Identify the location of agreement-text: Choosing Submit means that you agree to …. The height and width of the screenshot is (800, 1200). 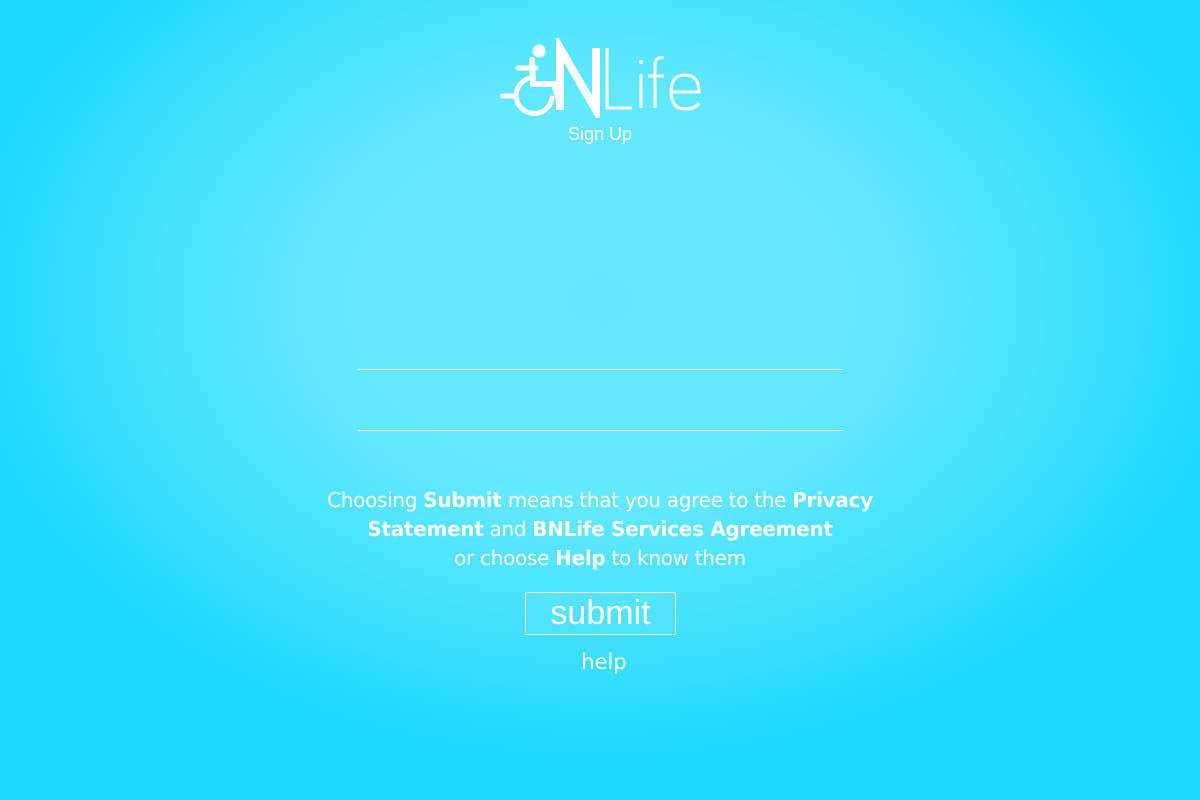
(600, 529).